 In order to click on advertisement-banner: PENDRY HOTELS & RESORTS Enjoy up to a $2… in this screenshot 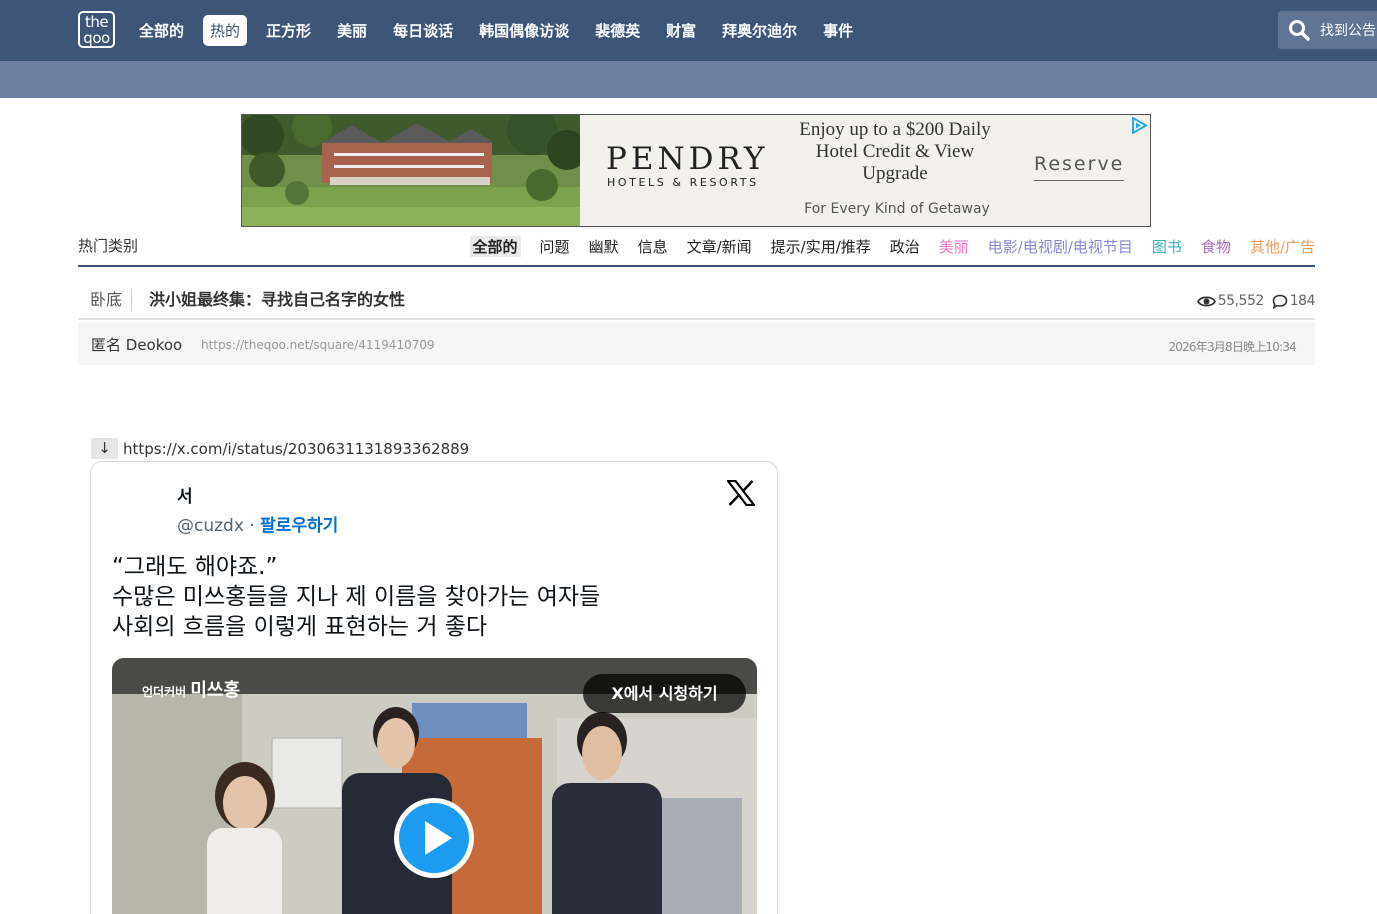, I will do `click(696, 170)`.